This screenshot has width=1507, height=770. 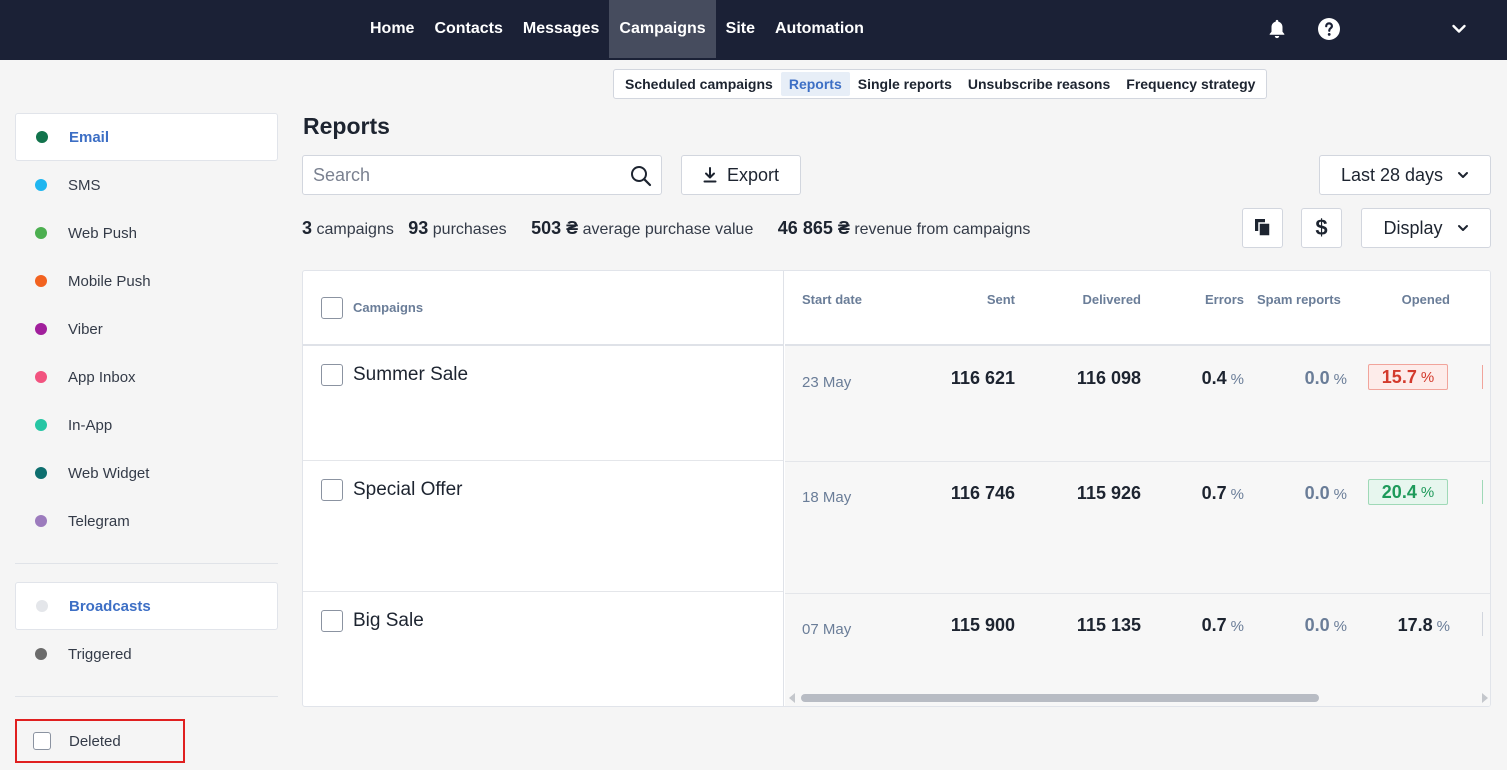 What do you see at coordinates (1137, 528) in the screenshot?
I see `table-row: 18 May 116 746 115 926 0.7% 0.0% 20.4%` at bounding box center [1137, 528].